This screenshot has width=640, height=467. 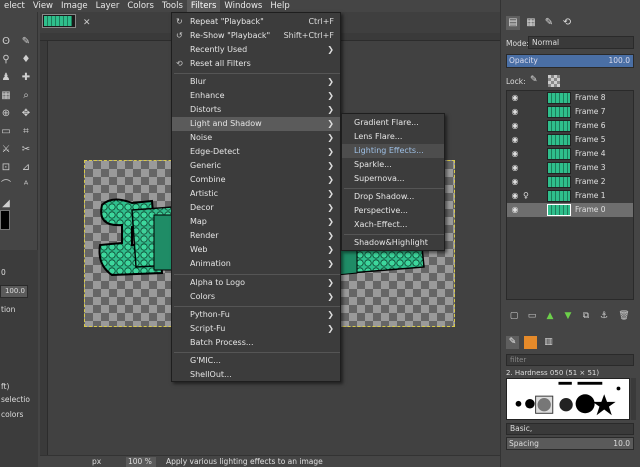 What do you see at coordinates (567, 23) in the screenshot?
I see `undo-history-tab-icon: ⟲` at bounding box center [567, 23].